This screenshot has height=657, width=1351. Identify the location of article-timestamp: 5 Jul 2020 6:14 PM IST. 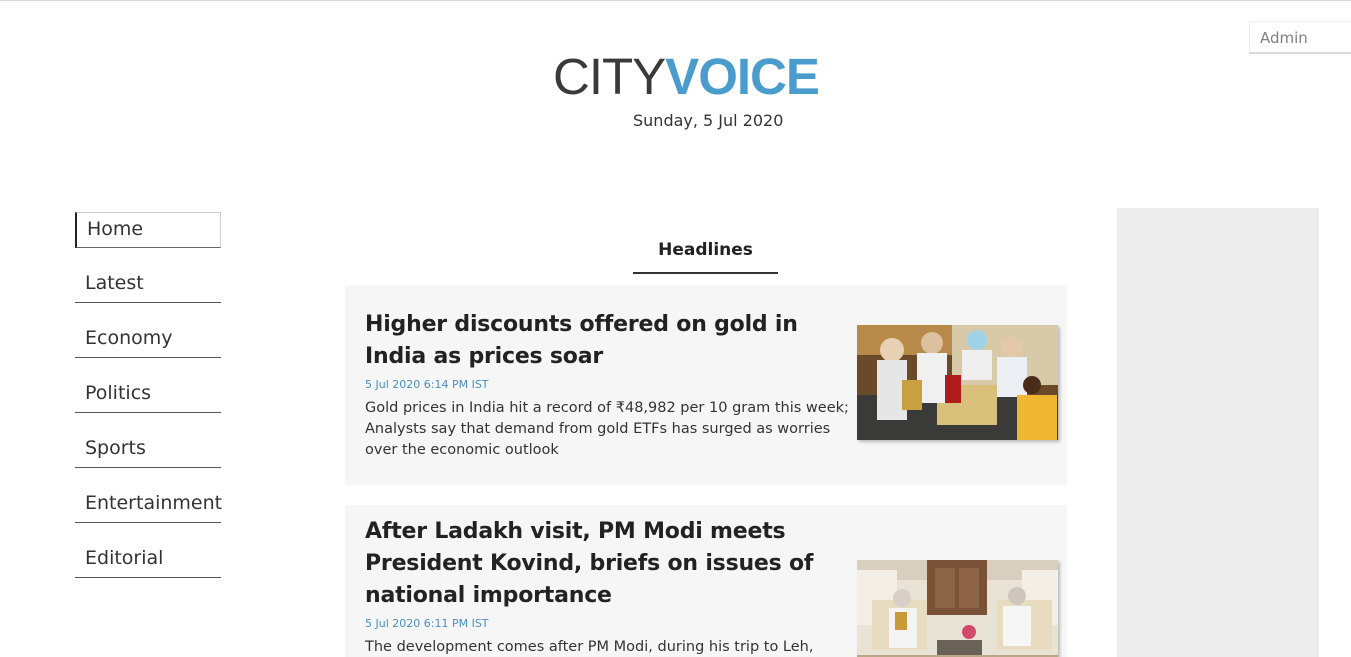
(427, 384).